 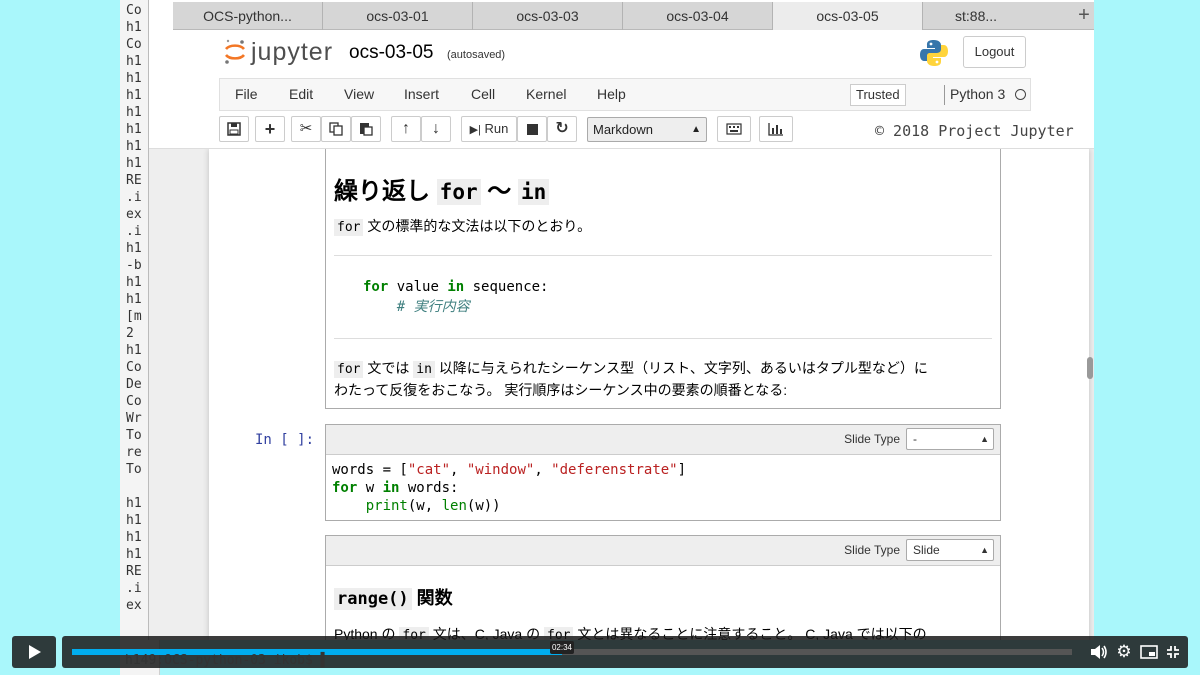 I want to click on arrow-up-icon: ↑, so click(x=406, y=128).